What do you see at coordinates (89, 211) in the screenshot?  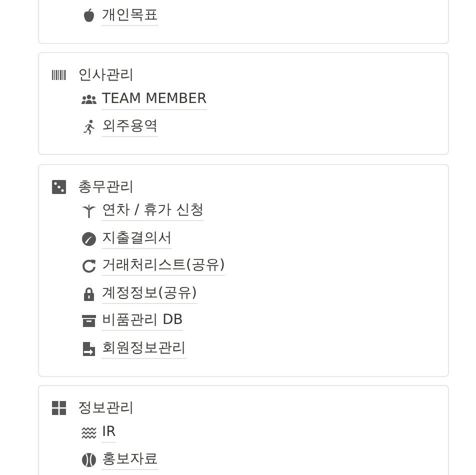 I see `palm-tree-icon` at bounding box center [89, 211].